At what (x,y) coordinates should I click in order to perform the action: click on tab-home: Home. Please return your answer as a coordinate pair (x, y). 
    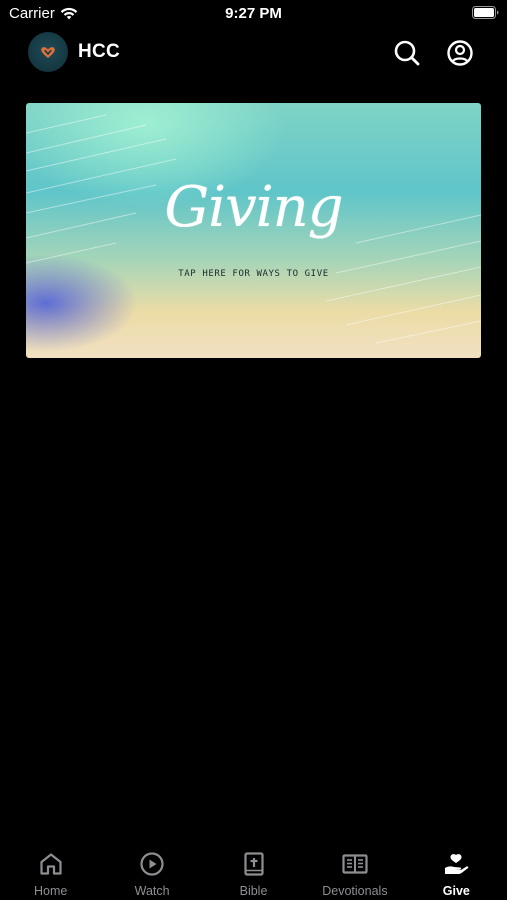
    Looking at the image, I should click on (50, 871).